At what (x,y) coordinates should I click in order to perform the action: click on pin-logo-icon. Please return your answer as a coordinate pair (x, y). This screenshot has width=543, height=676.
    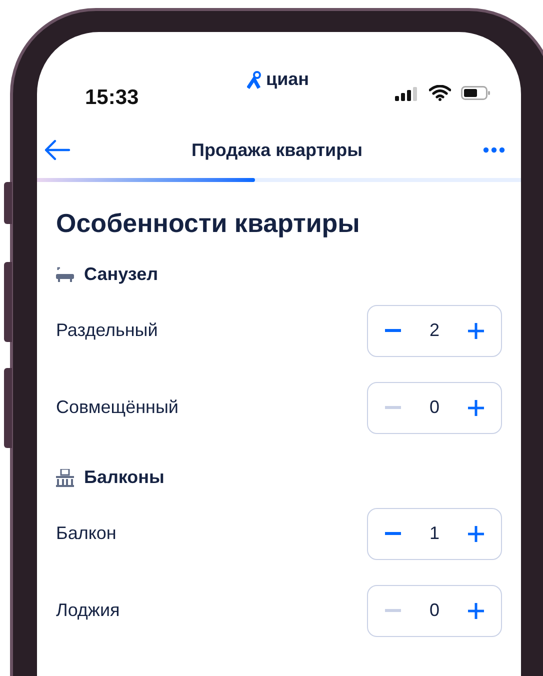
    Looking at the image, I should click on (255, 79).